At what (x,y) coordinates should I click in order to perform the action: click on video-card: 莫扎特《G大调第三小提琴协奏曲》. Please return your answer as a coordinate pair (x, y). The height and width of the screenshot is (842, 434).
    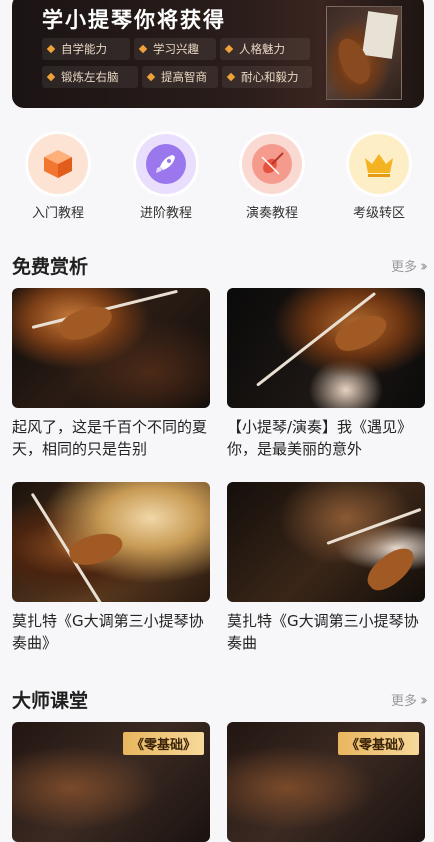
    Looking at the image, I should click on (111, 568).